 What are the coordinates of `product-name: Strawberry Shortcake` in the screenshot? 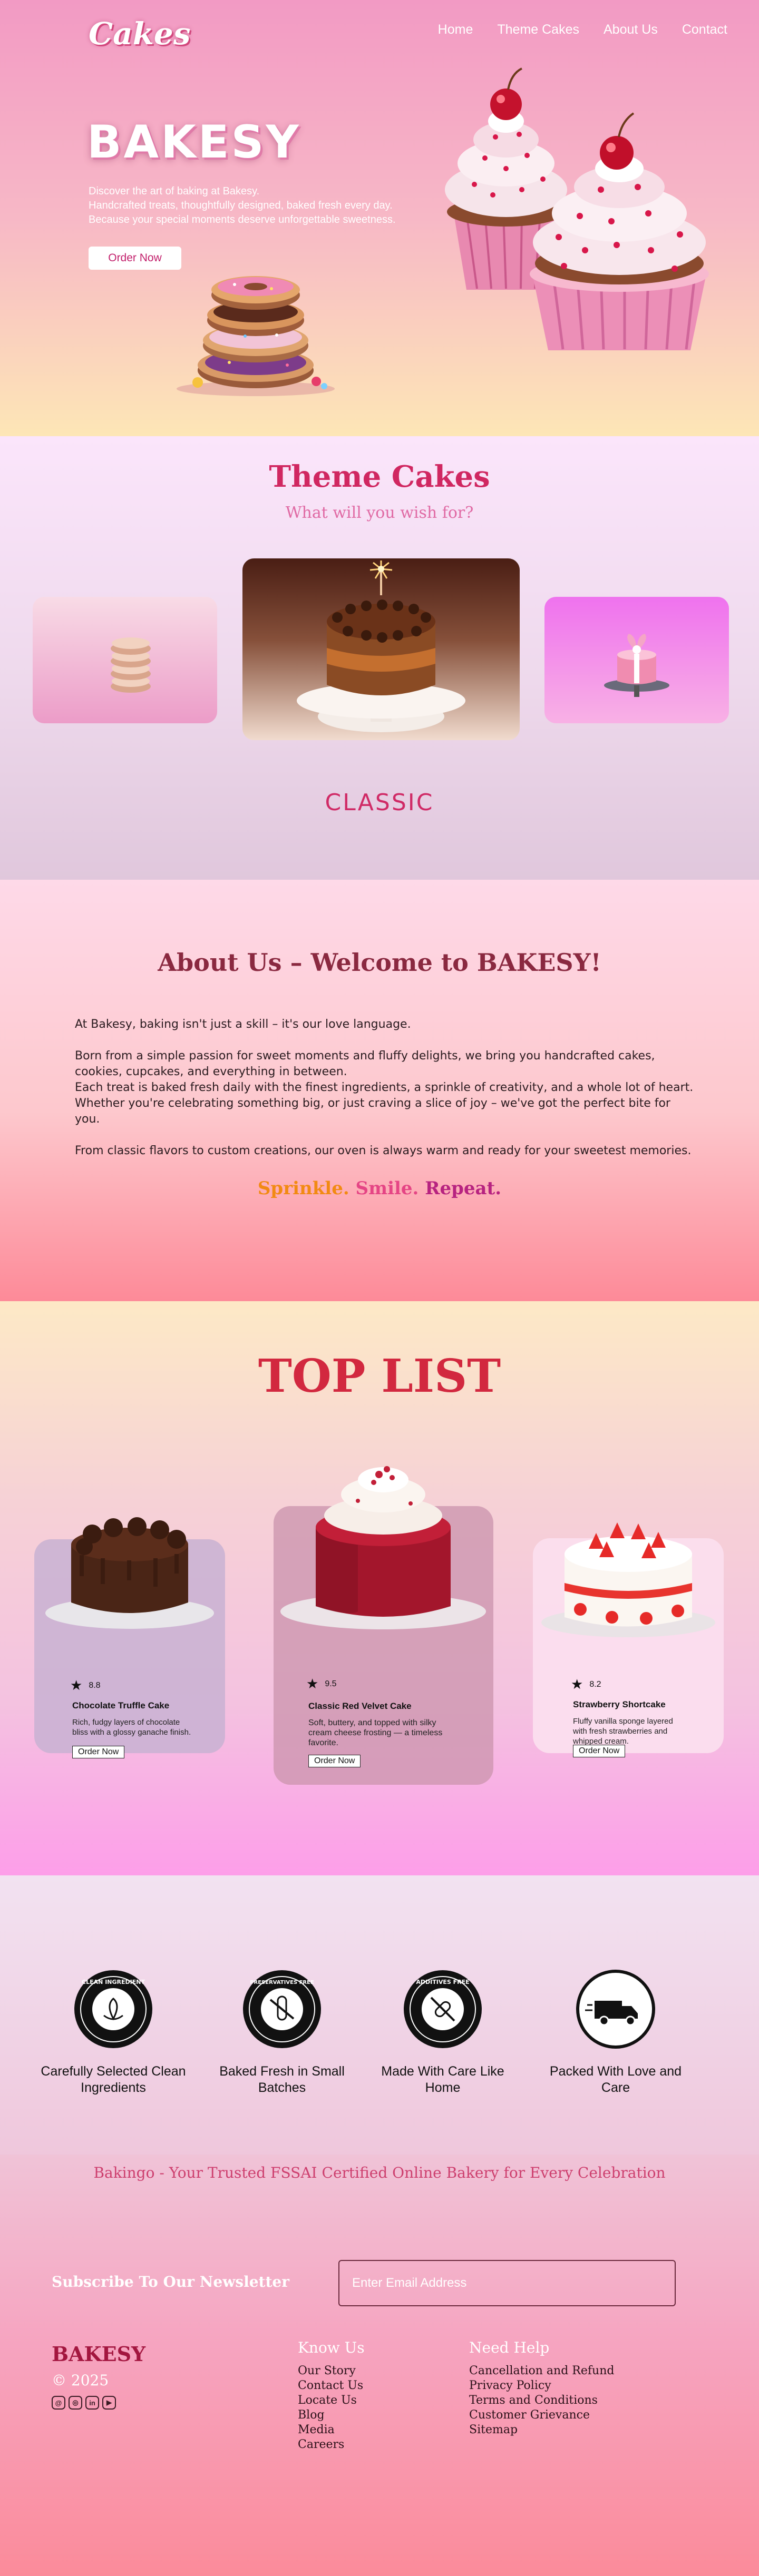 It's located at (619, 1704).